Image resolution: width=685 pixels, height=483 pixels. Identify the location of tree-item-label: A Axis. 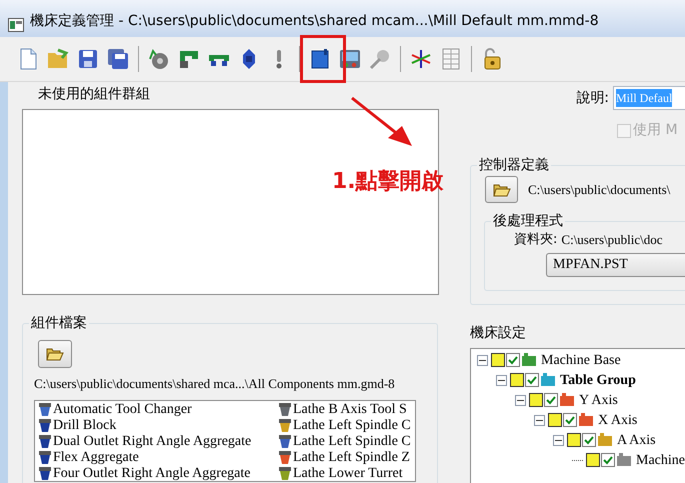
(636, 440).